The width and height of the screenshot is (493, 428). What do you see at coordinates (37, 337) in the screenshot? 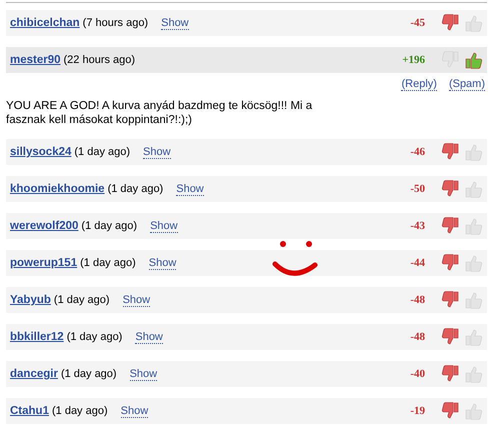
I see `author-link: bbkiller12` at bounding box center [37, 337].